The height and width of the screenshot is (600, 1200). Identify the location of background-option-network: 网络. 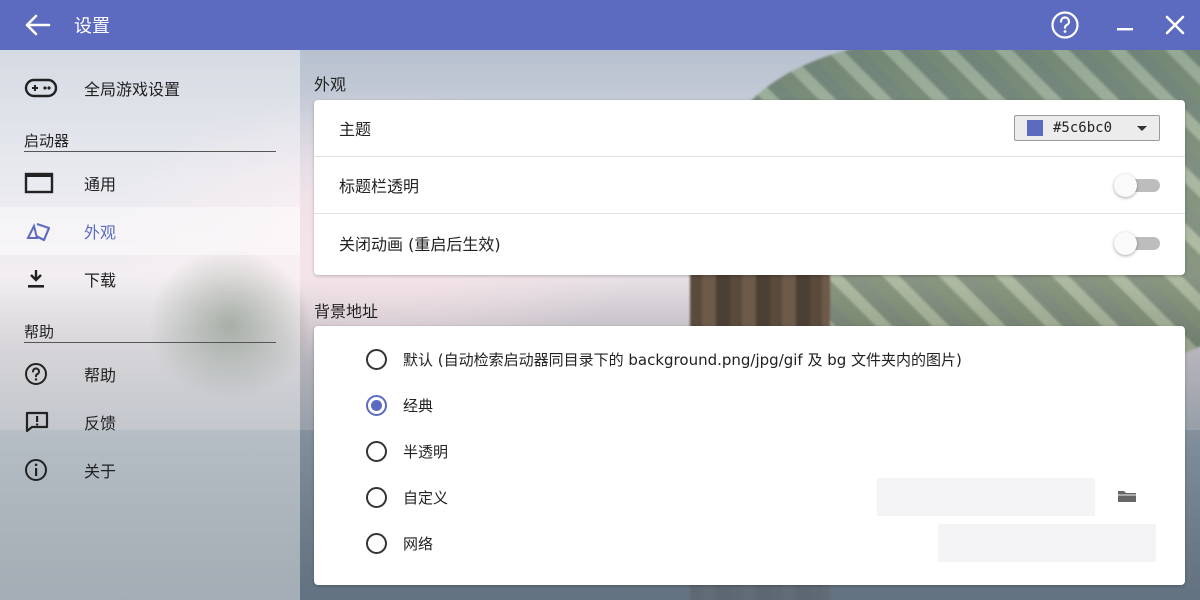
(399, 543).